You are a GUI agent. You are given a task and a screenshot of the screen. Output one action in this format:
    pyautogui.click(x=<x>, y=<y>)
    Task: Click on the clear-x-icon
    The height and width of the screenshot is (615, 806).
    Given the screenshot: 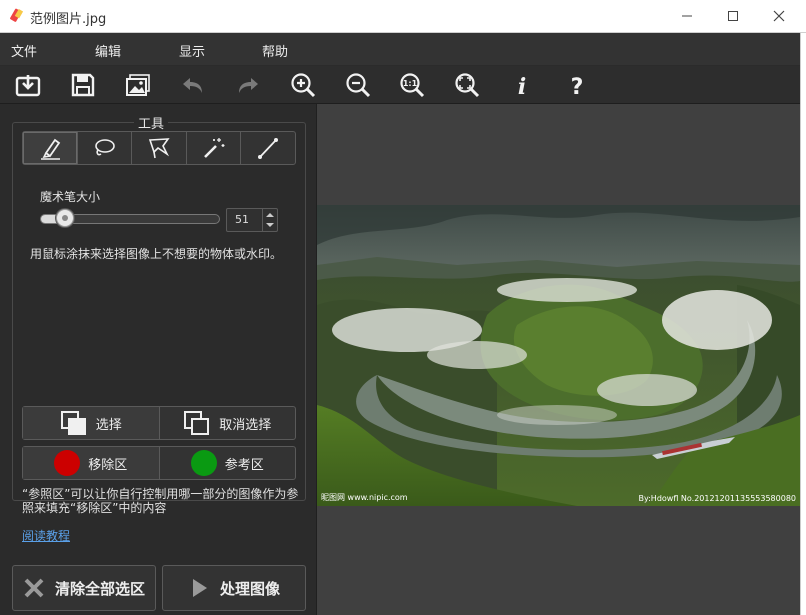 What is the action you would take?
    pyautogui.click(x=34, y=588)
    